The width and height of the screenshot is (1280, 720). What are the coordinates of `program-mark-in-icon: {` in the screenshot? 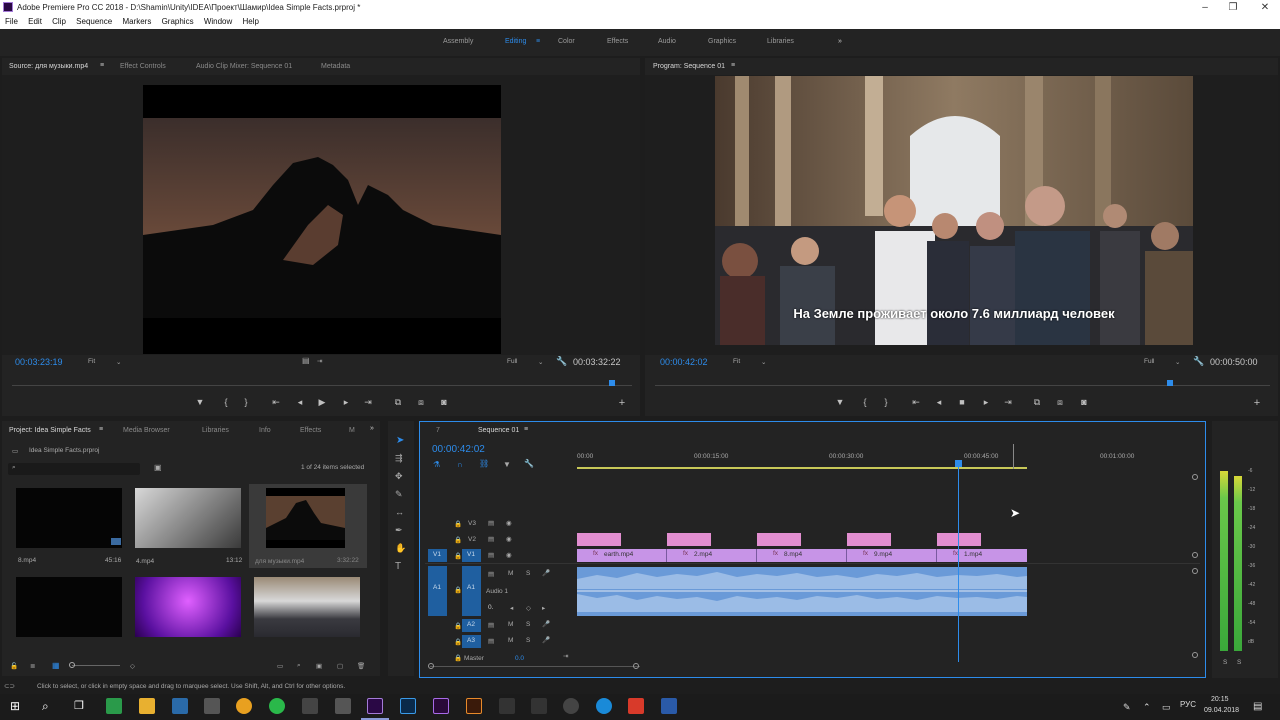 It's located at (865, 402).